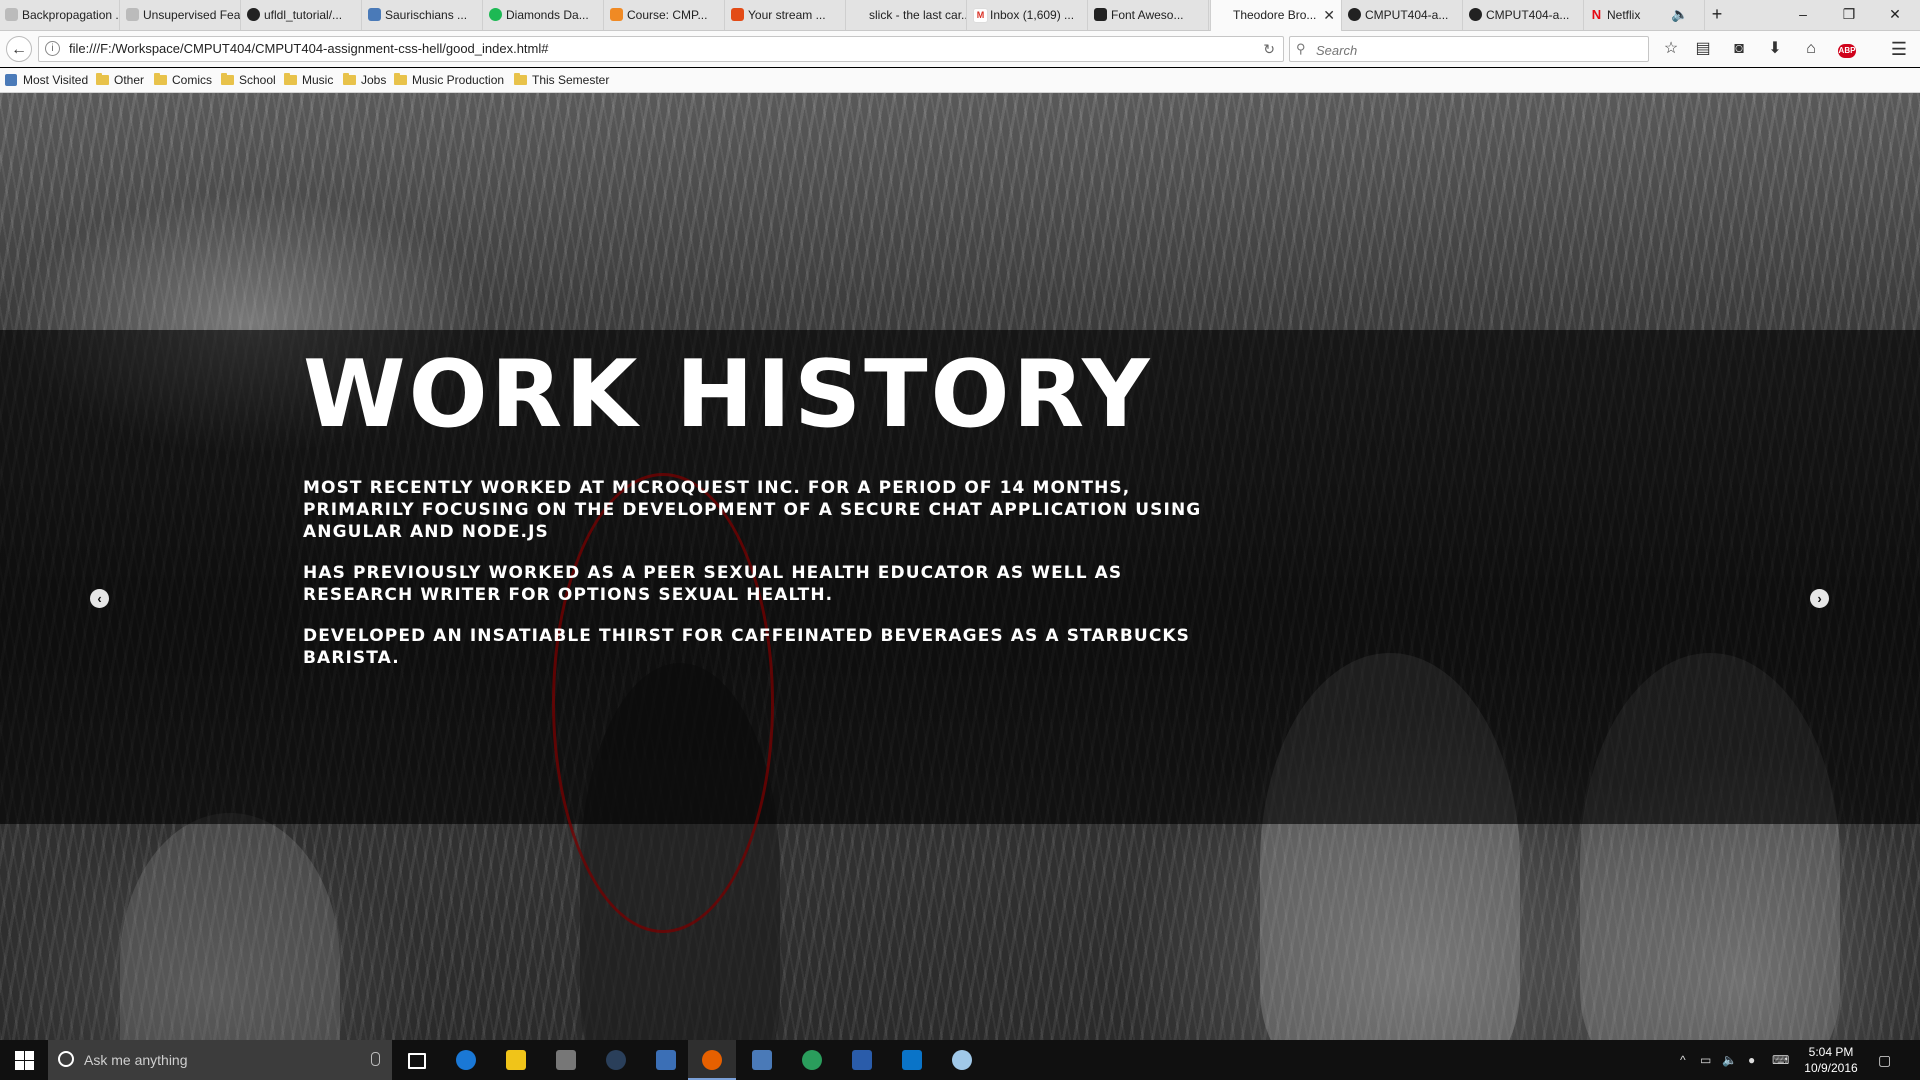  Describe the element at coordinates (183, 80) in the screenshot. I see `bookmark-folder: Comics` at that location.